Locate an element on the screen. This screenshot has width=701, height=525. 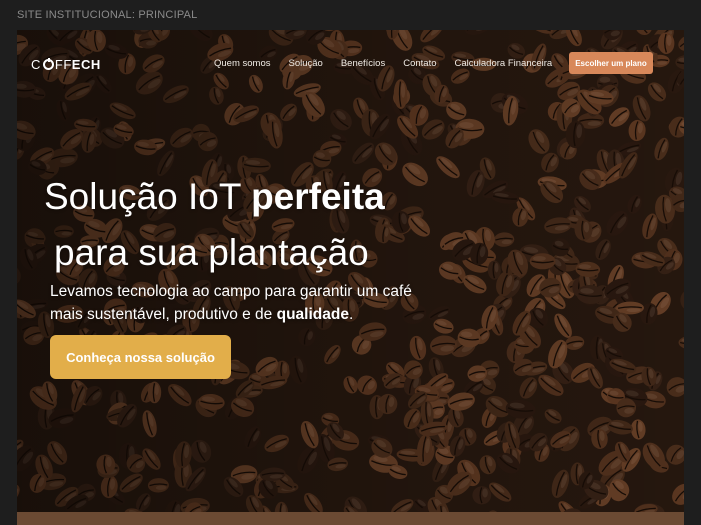
hero-subtitle-end: . is located at coordinates (351, 314).